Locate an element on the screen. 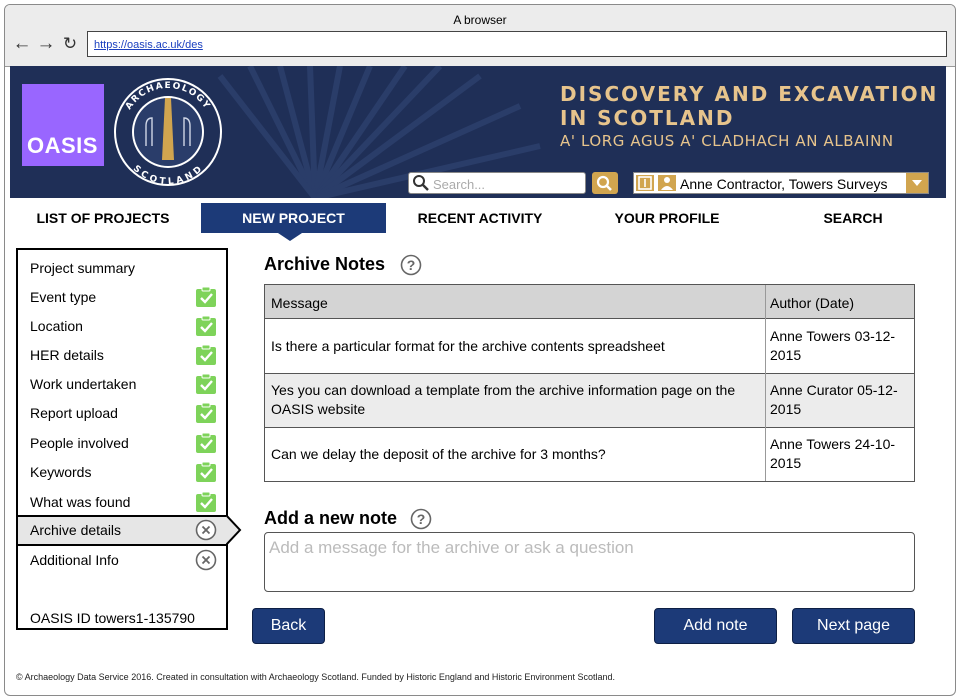 The height and width of the screenshot is (700, 960). sidebar-item-label: What was found is located at coordinates (80, 502).